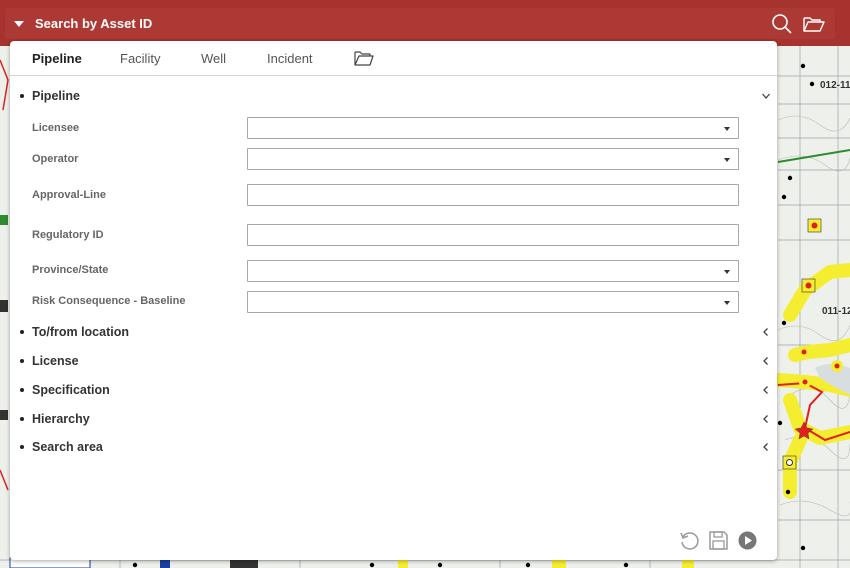 The height and width of the screenshot is (568, 850). I want to click on regulatory-id-label: Regulatory ID, so click(68, 235).